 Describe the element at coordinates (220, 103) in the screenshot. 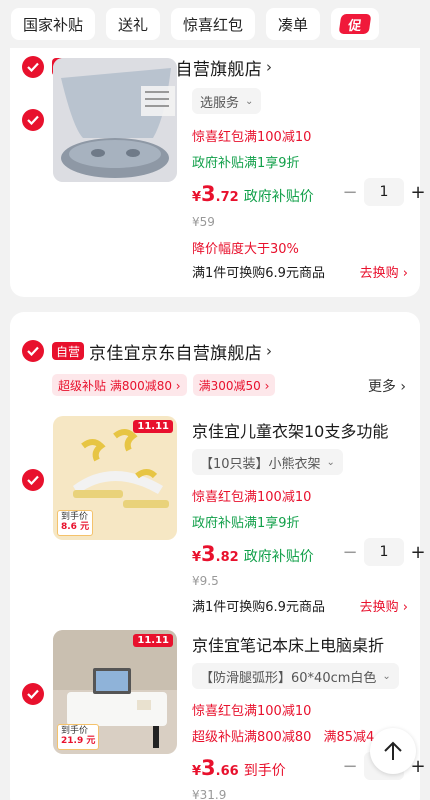

I see `spec-label: 选服务` at that location.